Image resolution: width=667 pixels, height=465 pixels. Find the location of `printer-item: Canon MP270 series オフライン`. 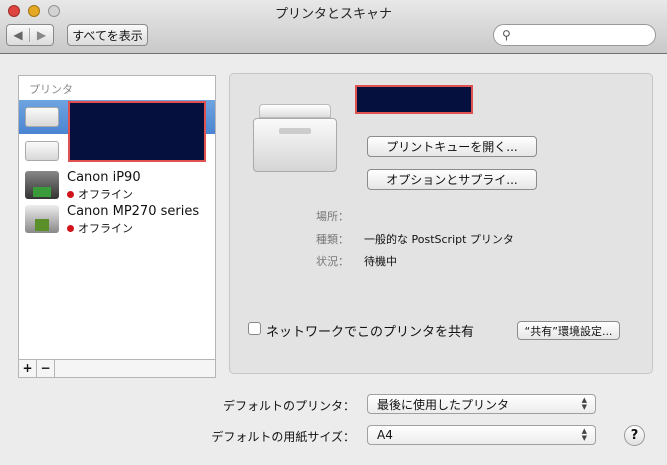

printer-item: Canon MP270 series オフライン is located at coordinates (117, 219).